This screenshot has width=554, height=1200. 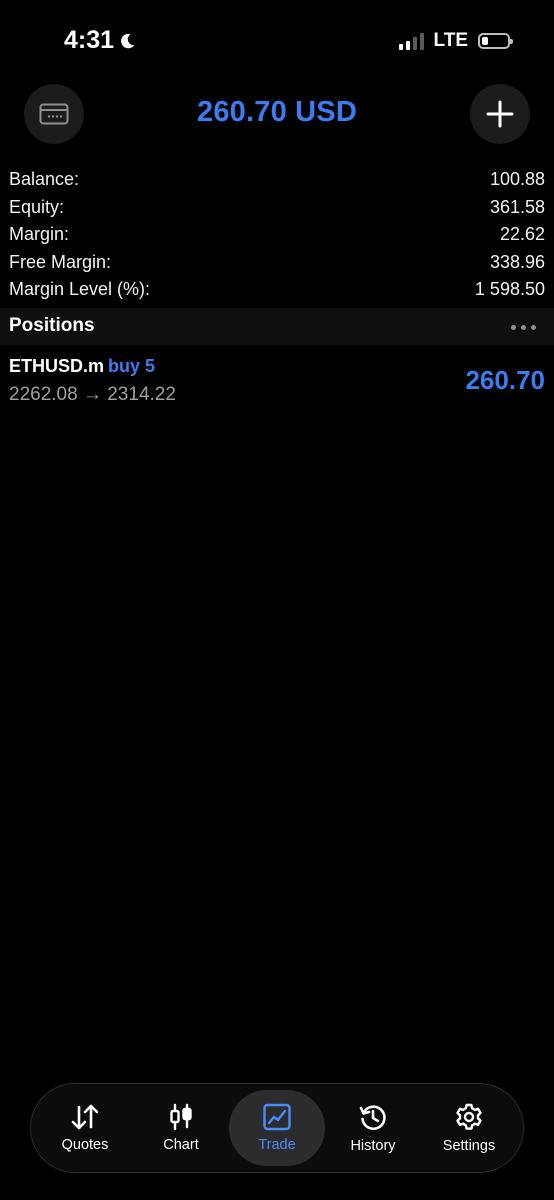 I want to click on gear-icon, so click(x=469, y=1116).